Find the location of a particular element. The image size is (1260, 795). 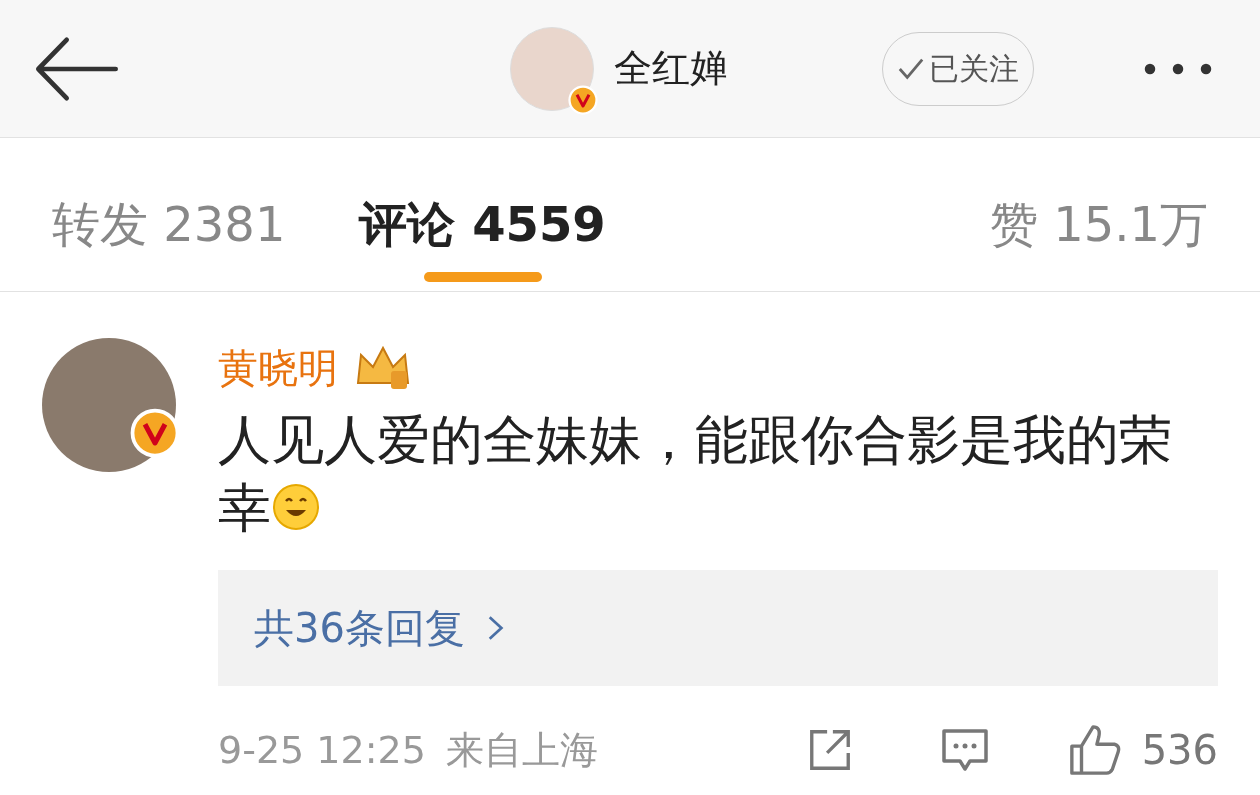

smile-emoji-icon is located at coordinates (296, 507).